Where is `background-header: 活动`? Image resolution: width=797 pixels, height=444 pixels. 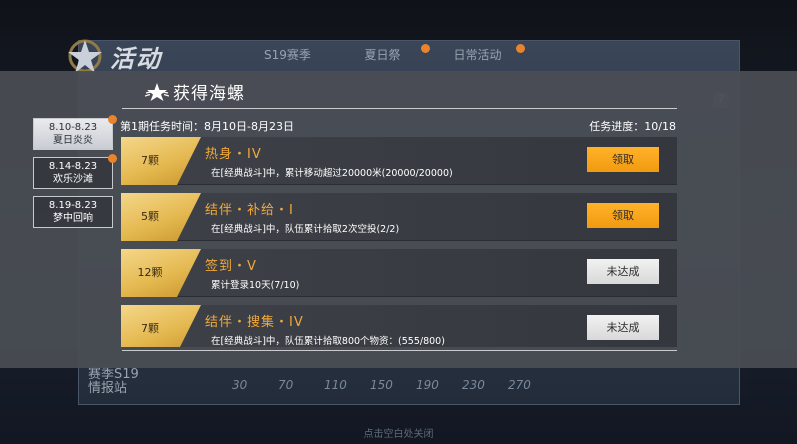 background-header: 活动 is located at coordinates (112, 56).